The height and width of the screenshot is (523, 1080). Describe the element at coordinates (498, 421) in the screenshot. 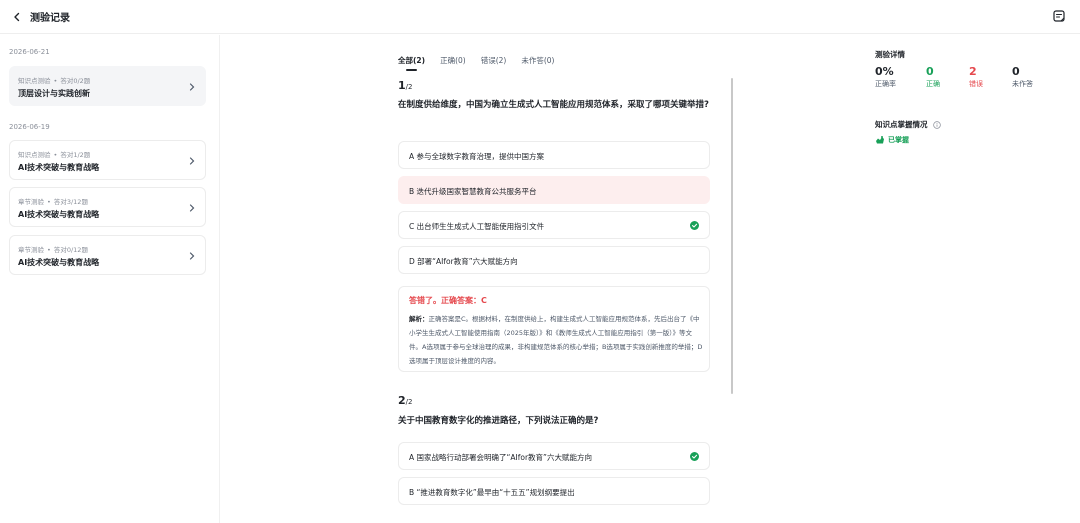

I see `question-text: 关于中国教育数字化的推进路径，下列说法正确的是?` at that location.